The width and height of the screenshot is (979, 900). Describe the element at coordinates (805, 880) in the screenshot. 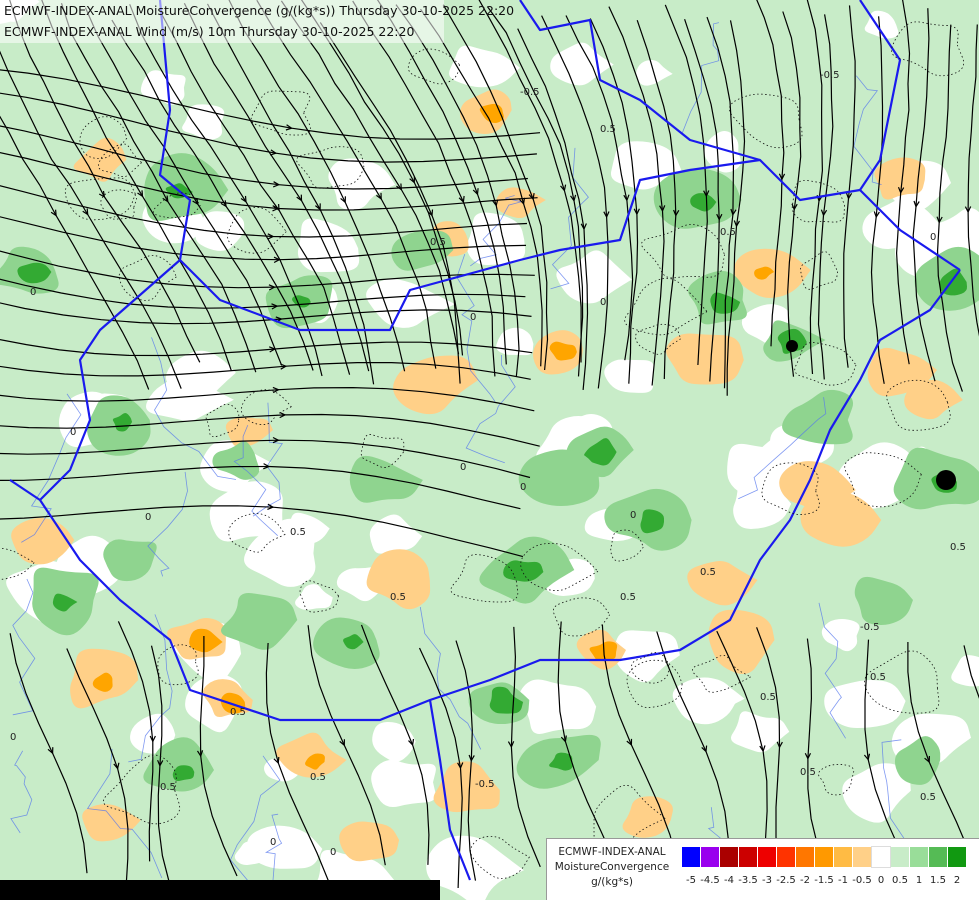

I see `legend-tick-label: -2` at that location.